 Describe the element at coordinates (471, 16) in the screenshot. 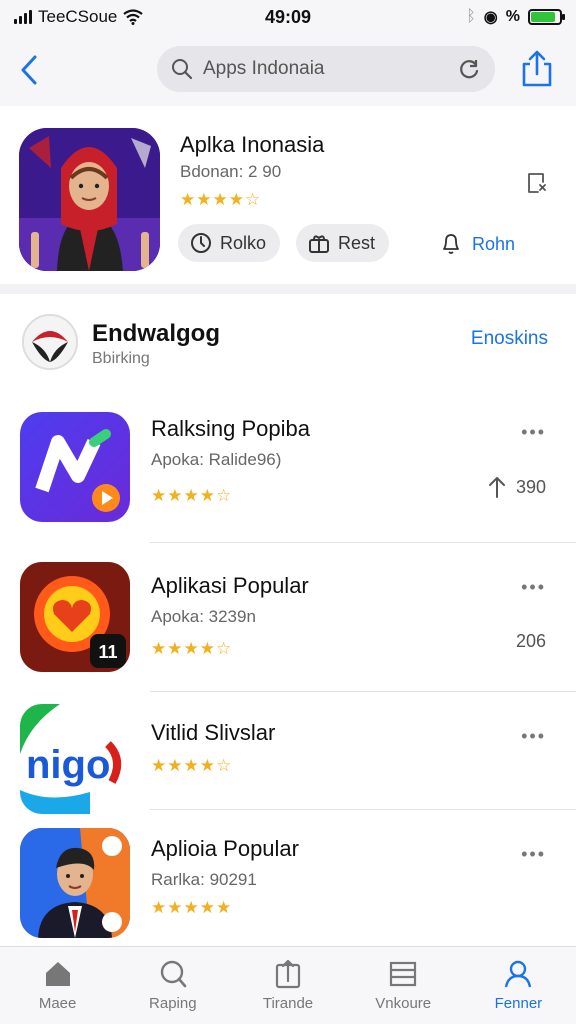

I see `bluetooth-icon: ᛒ` at that location.